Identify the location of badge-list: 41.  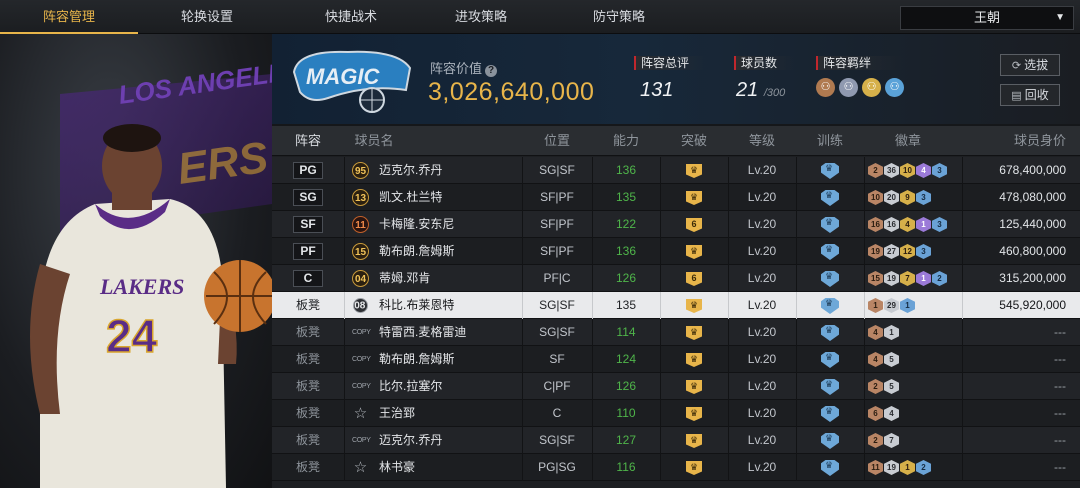
(884, 332).